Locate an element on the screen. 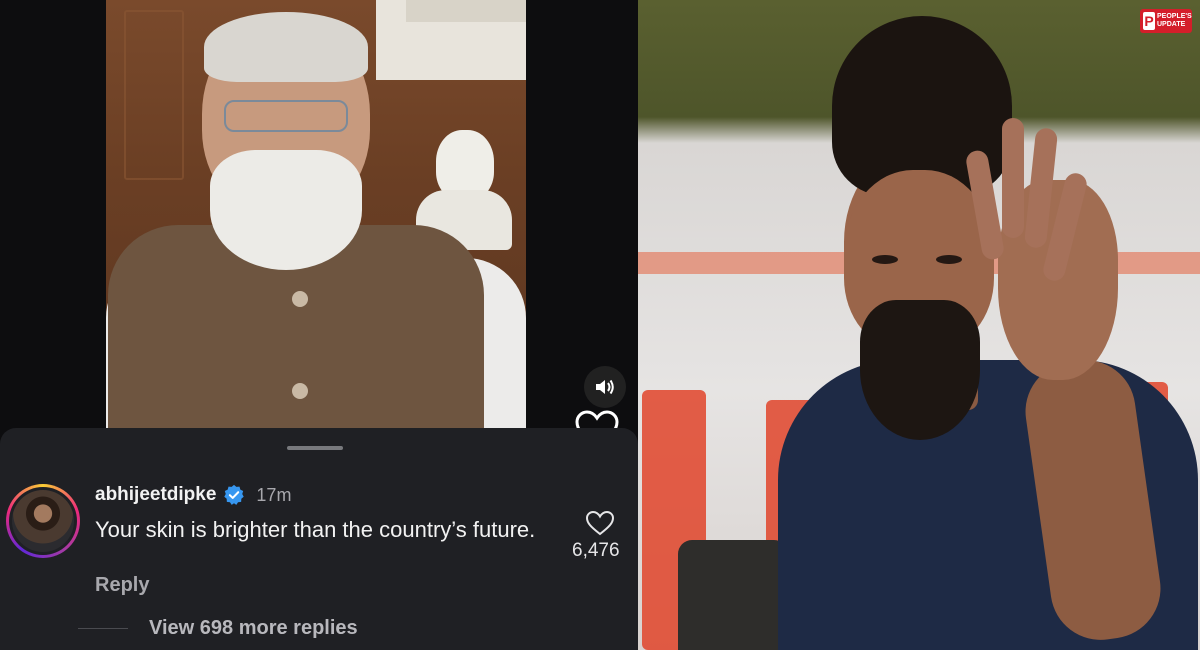 This screenshot has height=650, width=1200. avatar-image is located at coordinates (43, 521).